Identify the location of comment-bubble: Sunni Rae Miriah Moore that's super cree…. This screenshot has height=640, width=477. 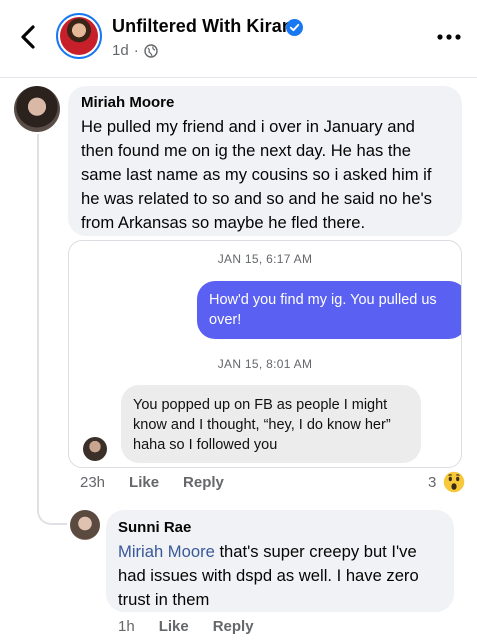
(280, 561).